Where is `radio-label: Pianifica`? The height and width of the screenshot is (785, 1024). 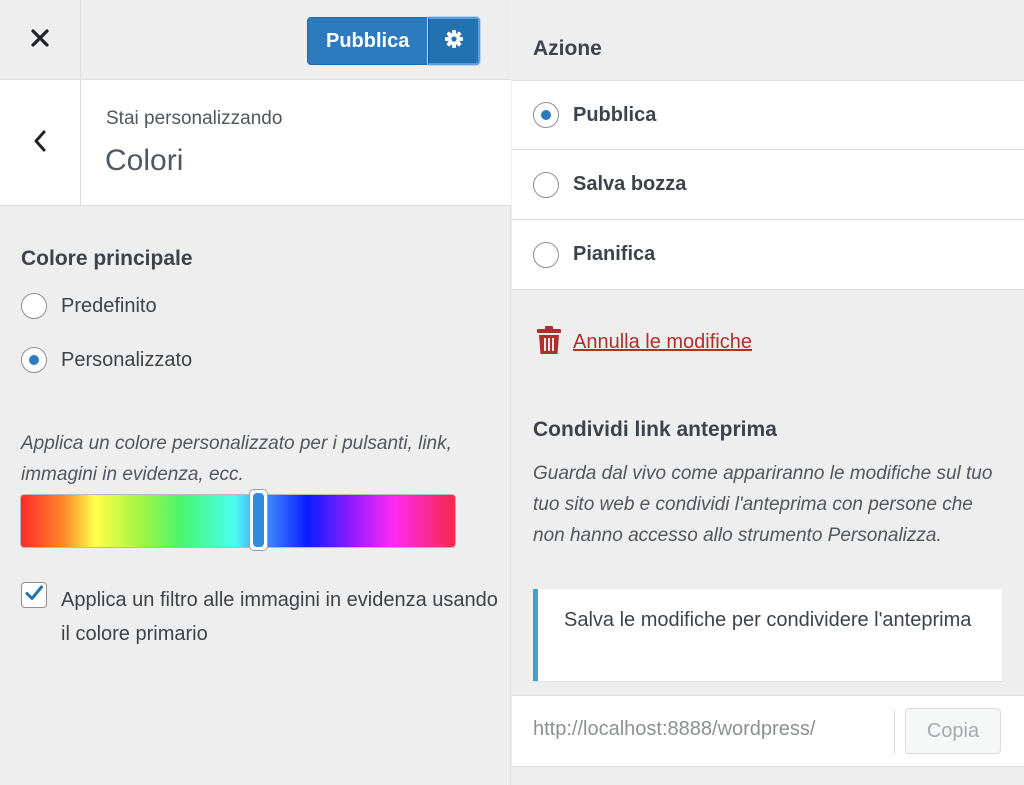 radio-label: Pianifica is located at coordinates (614, 254).